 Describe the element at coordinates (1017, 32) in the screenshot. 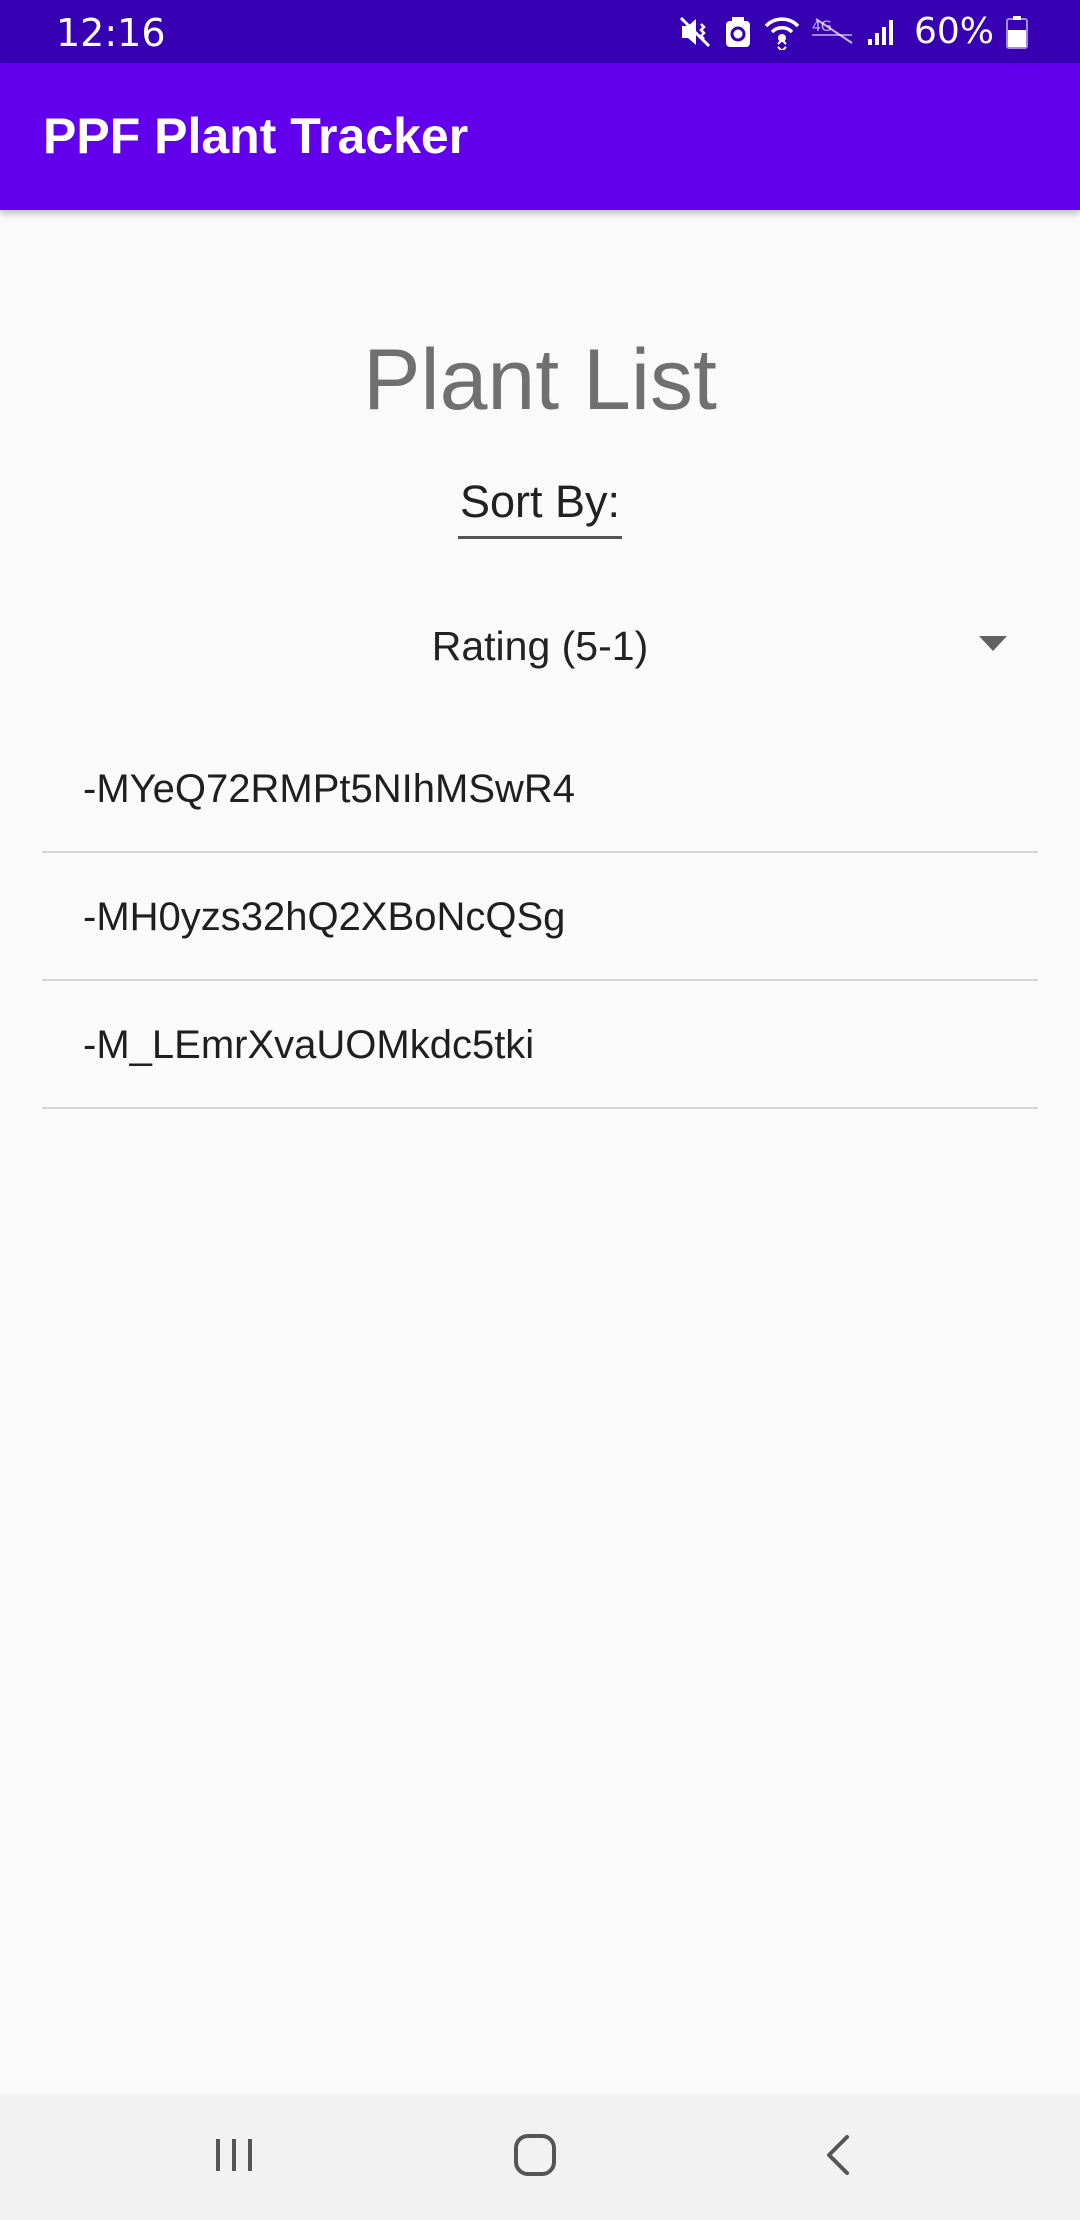

I see `battery-icon` at that location.